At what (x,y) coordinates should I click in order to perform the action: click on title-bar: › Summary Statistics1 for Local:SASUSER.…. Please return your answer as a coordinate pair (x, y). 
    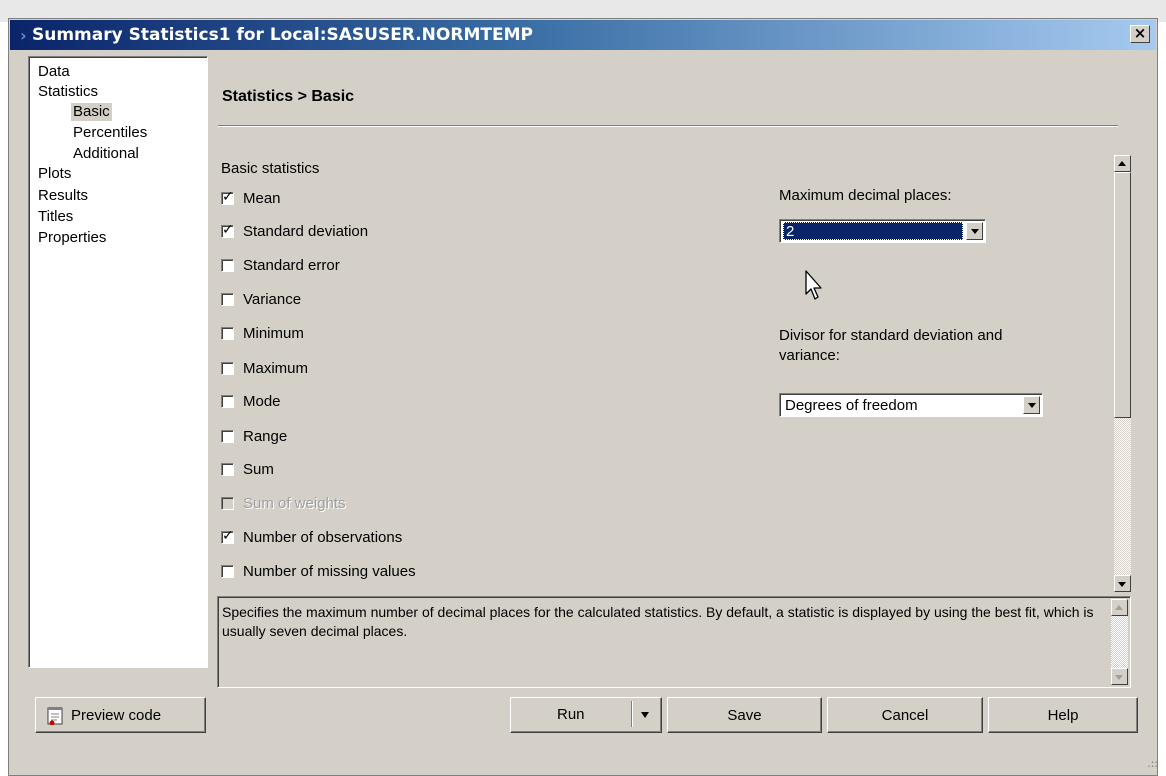
    Looking at the image, I should click on (583, 35).